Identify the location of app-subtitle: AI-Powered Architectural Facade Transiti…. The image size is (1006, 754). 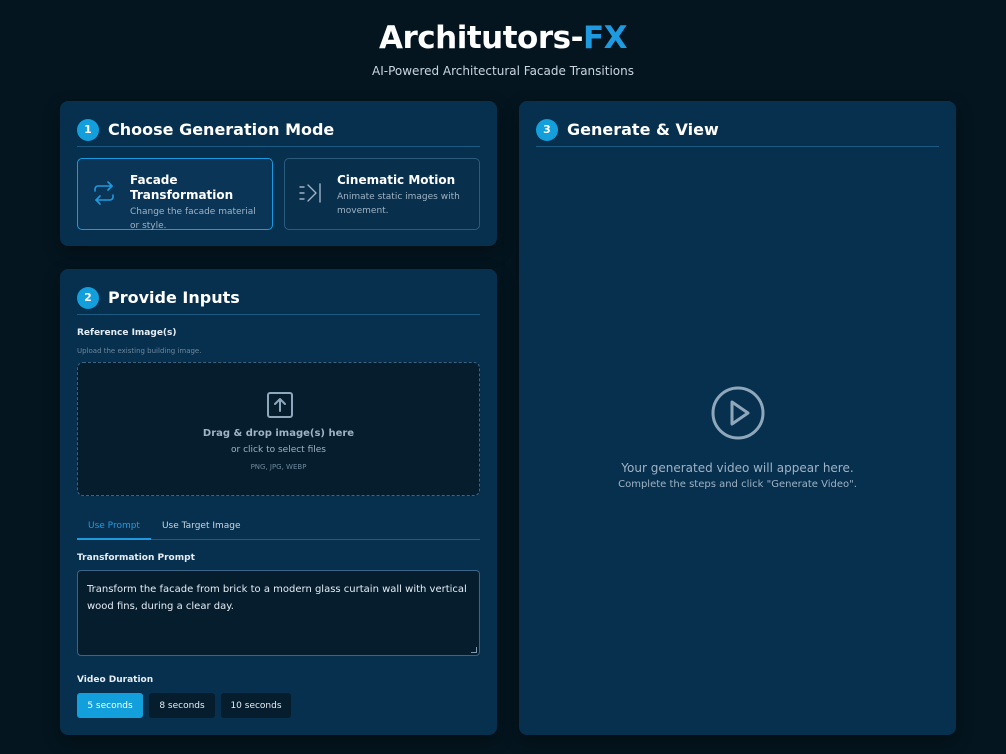
(503, 71).